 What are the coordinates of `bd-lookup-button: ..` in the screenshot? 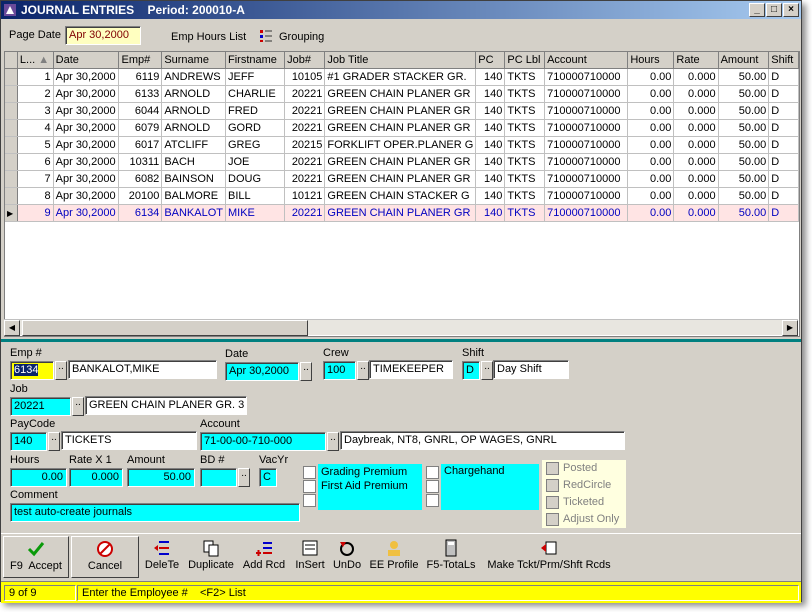 It's located at (244, 477).